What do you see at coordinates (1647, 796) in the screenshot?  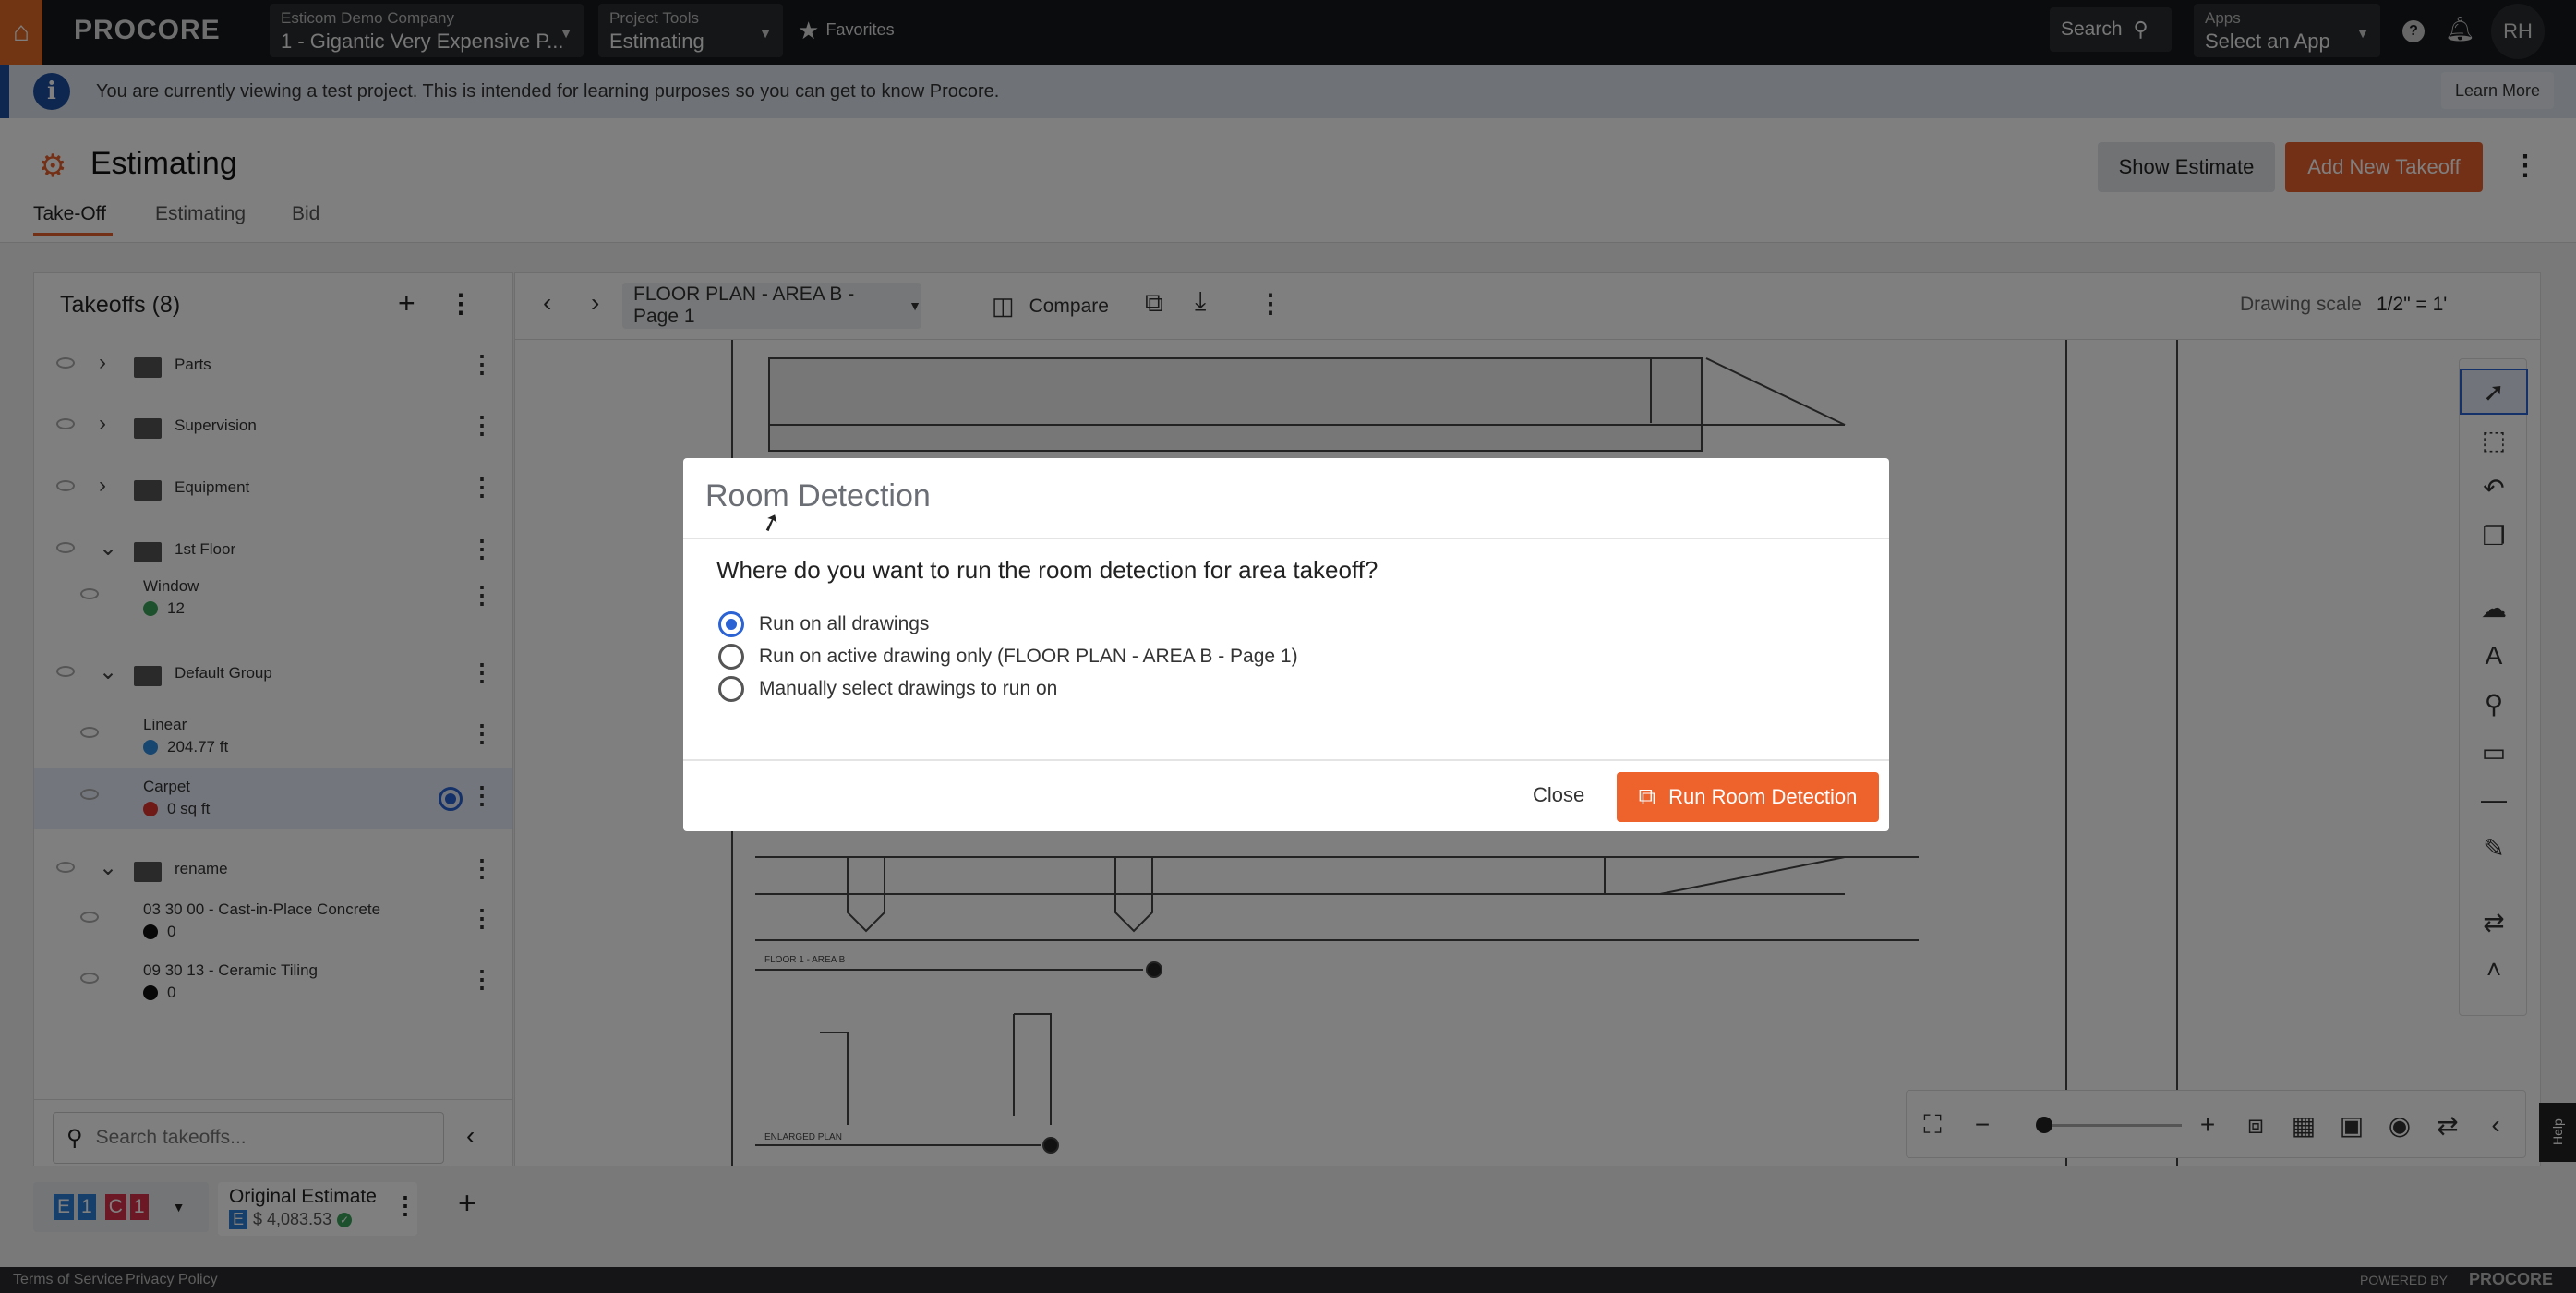 I see `add-copy-icon: ⧉` at bounding box center [1647, 796].